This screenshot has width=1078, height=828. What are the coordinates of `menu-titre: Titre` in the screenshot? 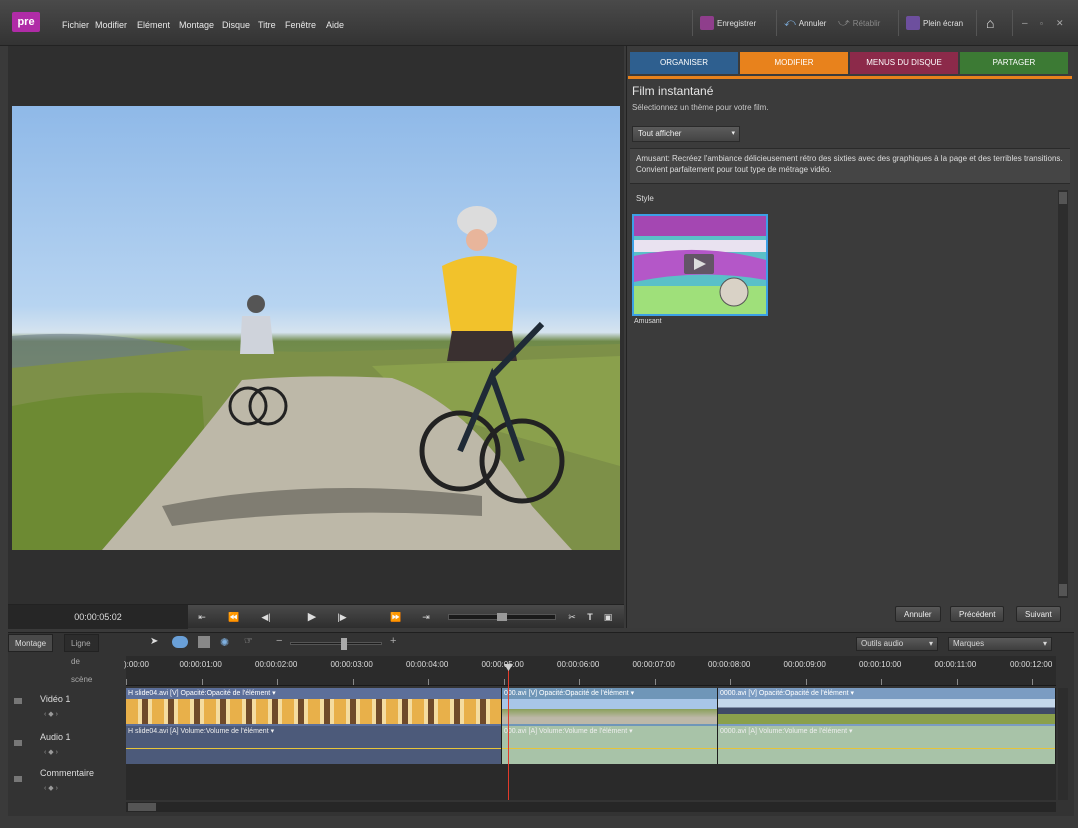 It's located at (267, 25).